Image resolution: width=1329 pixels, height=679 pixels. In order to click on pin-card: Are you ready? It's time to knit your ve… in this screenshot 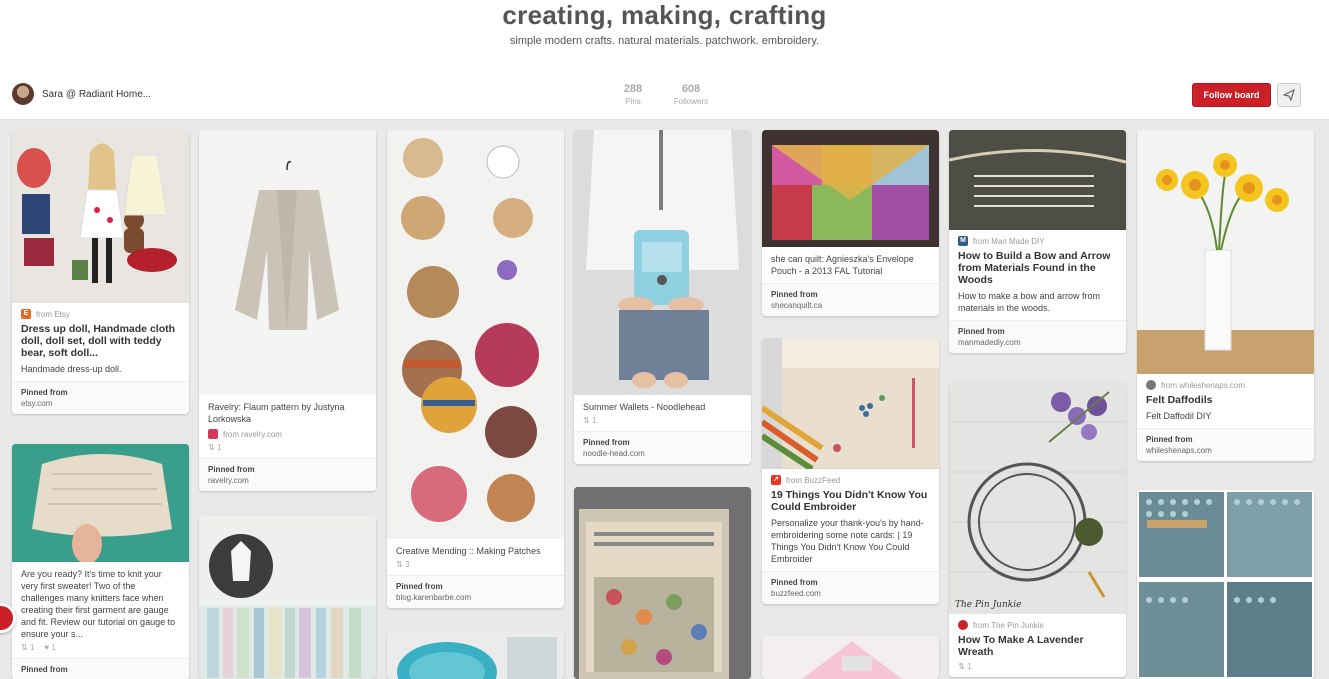, I will do `click(100, 561)`.